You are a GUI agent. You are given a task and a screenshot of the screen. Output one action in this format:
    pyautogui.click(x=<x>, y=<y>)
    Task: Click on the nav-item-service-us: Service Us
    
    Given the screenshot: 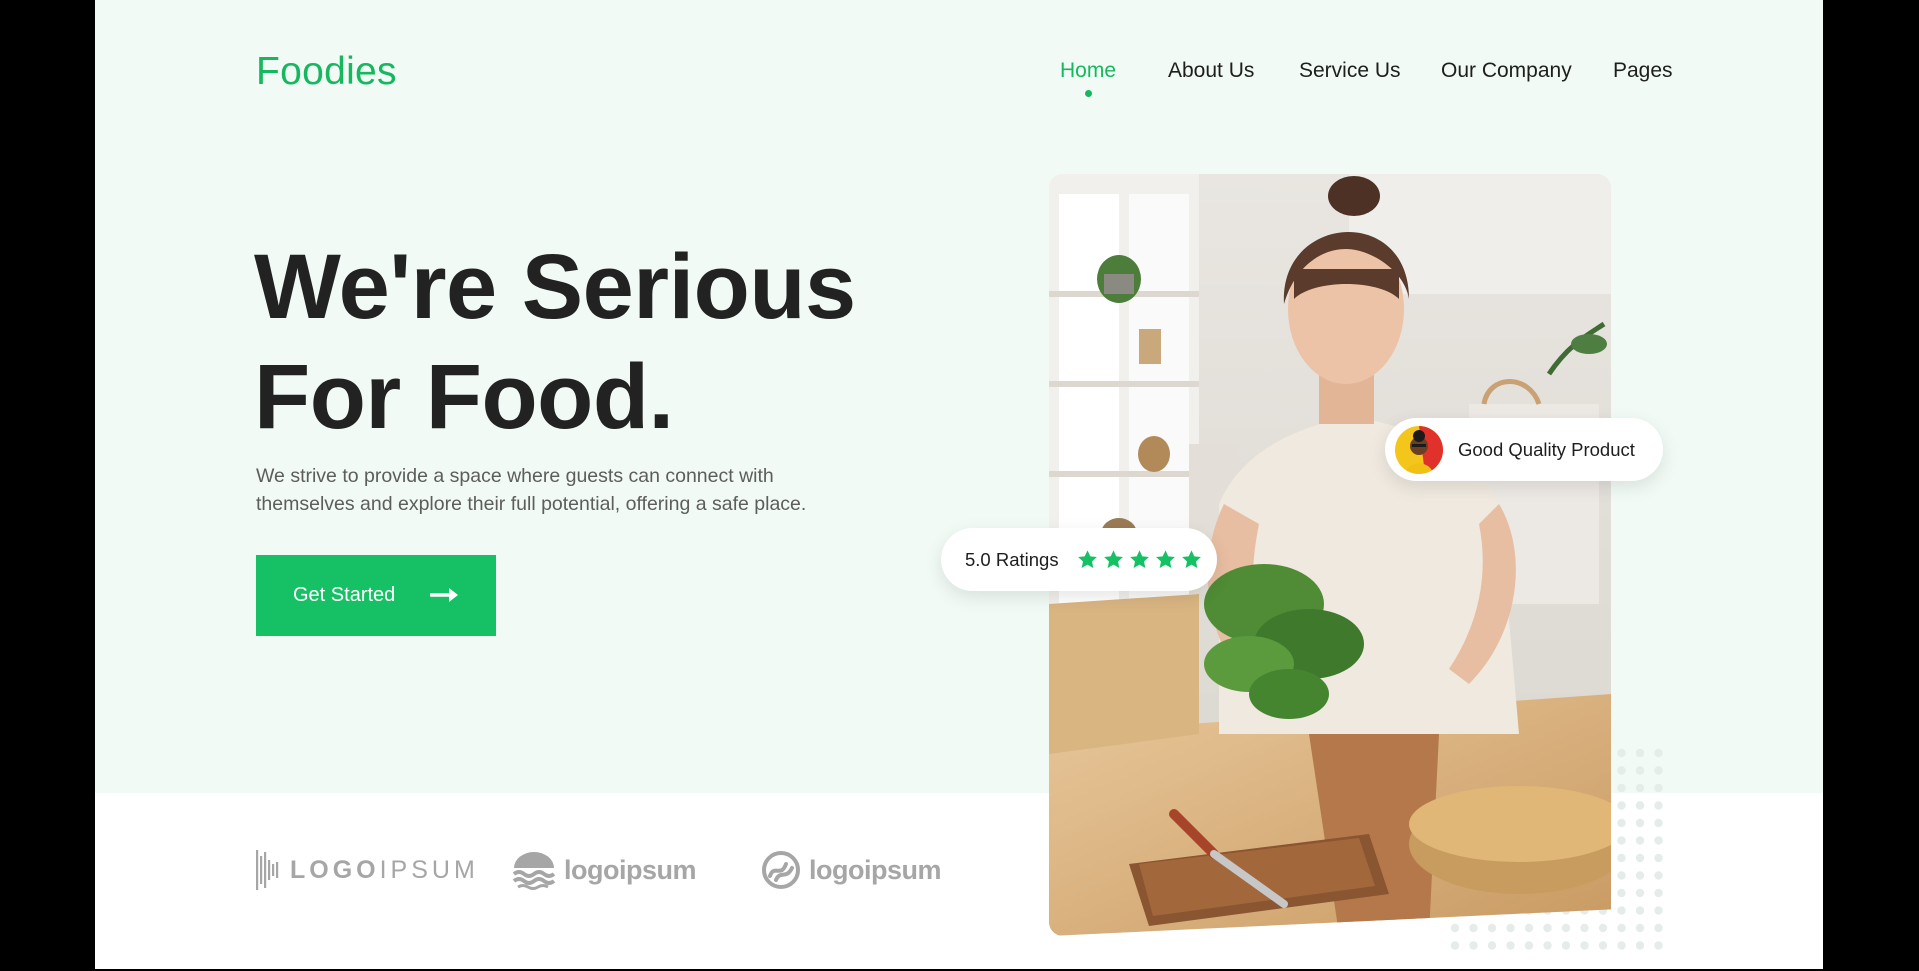 What is the action you would take?
    pyautogui.click(x=1350, y=71)
    